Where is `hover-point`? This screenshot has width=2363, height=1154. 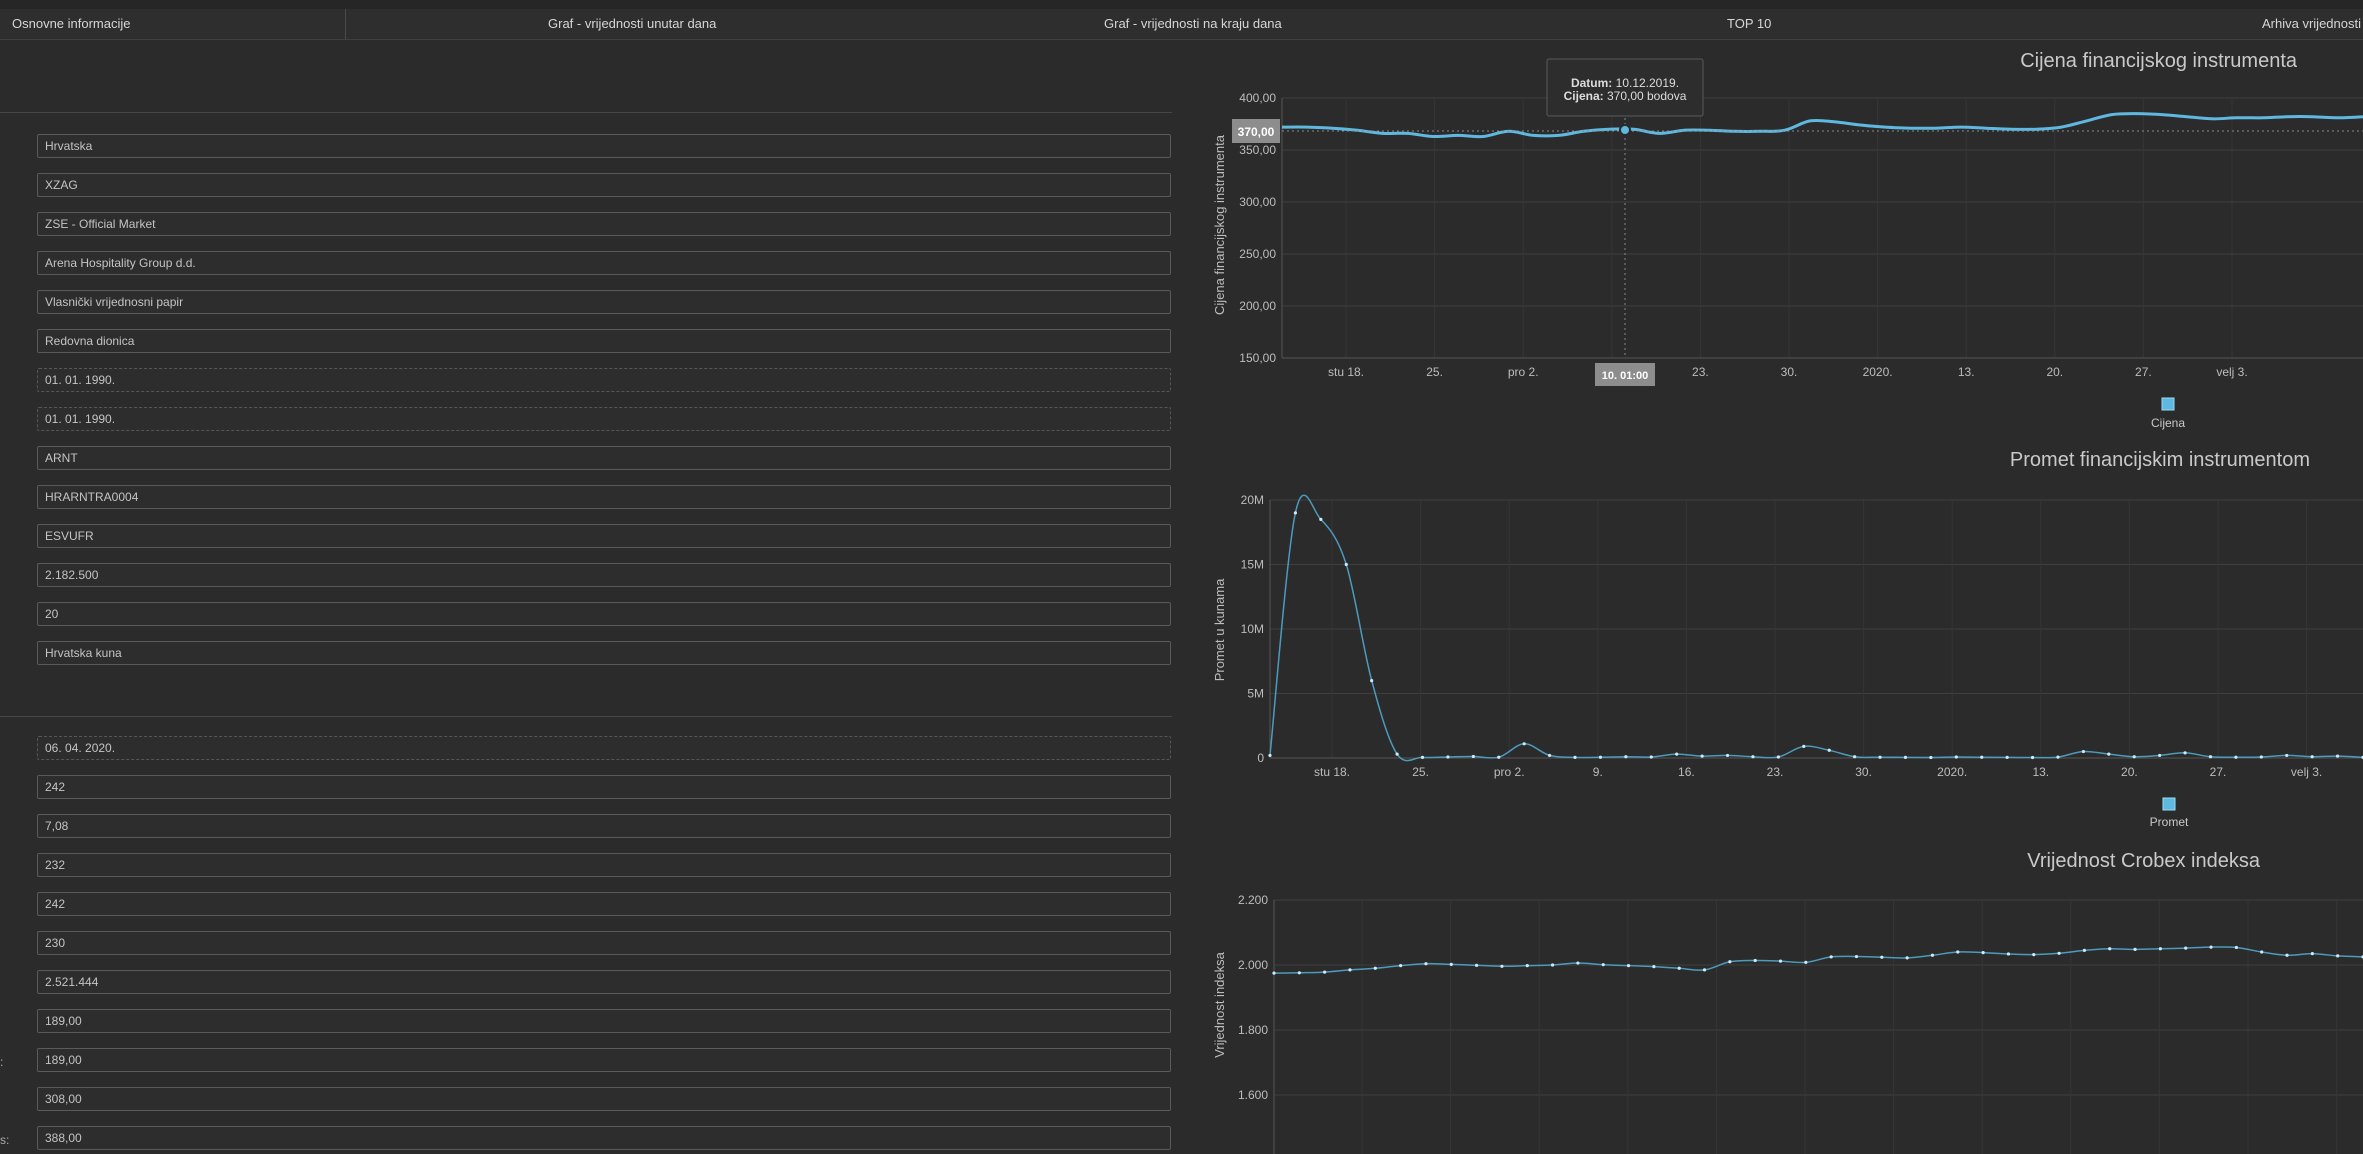
hover-point is located at coordinates (1625, 130).